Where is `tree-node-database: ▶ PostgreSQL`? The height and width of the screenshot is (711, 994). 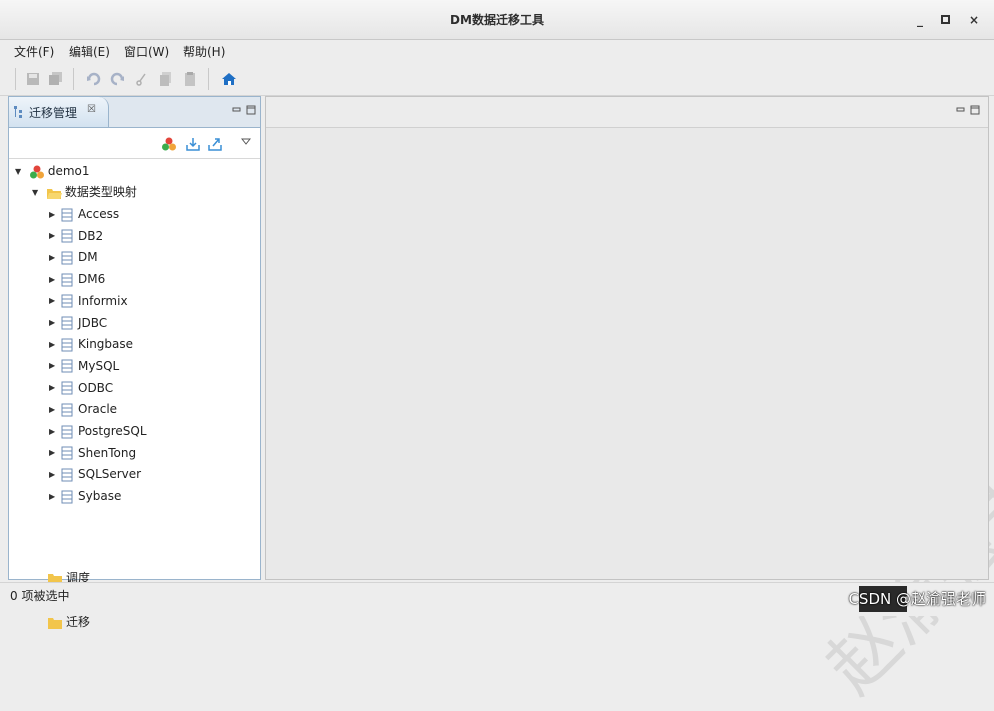 tree-node-database: ▶ PostgreSQL is located at coordinates (98, 431).